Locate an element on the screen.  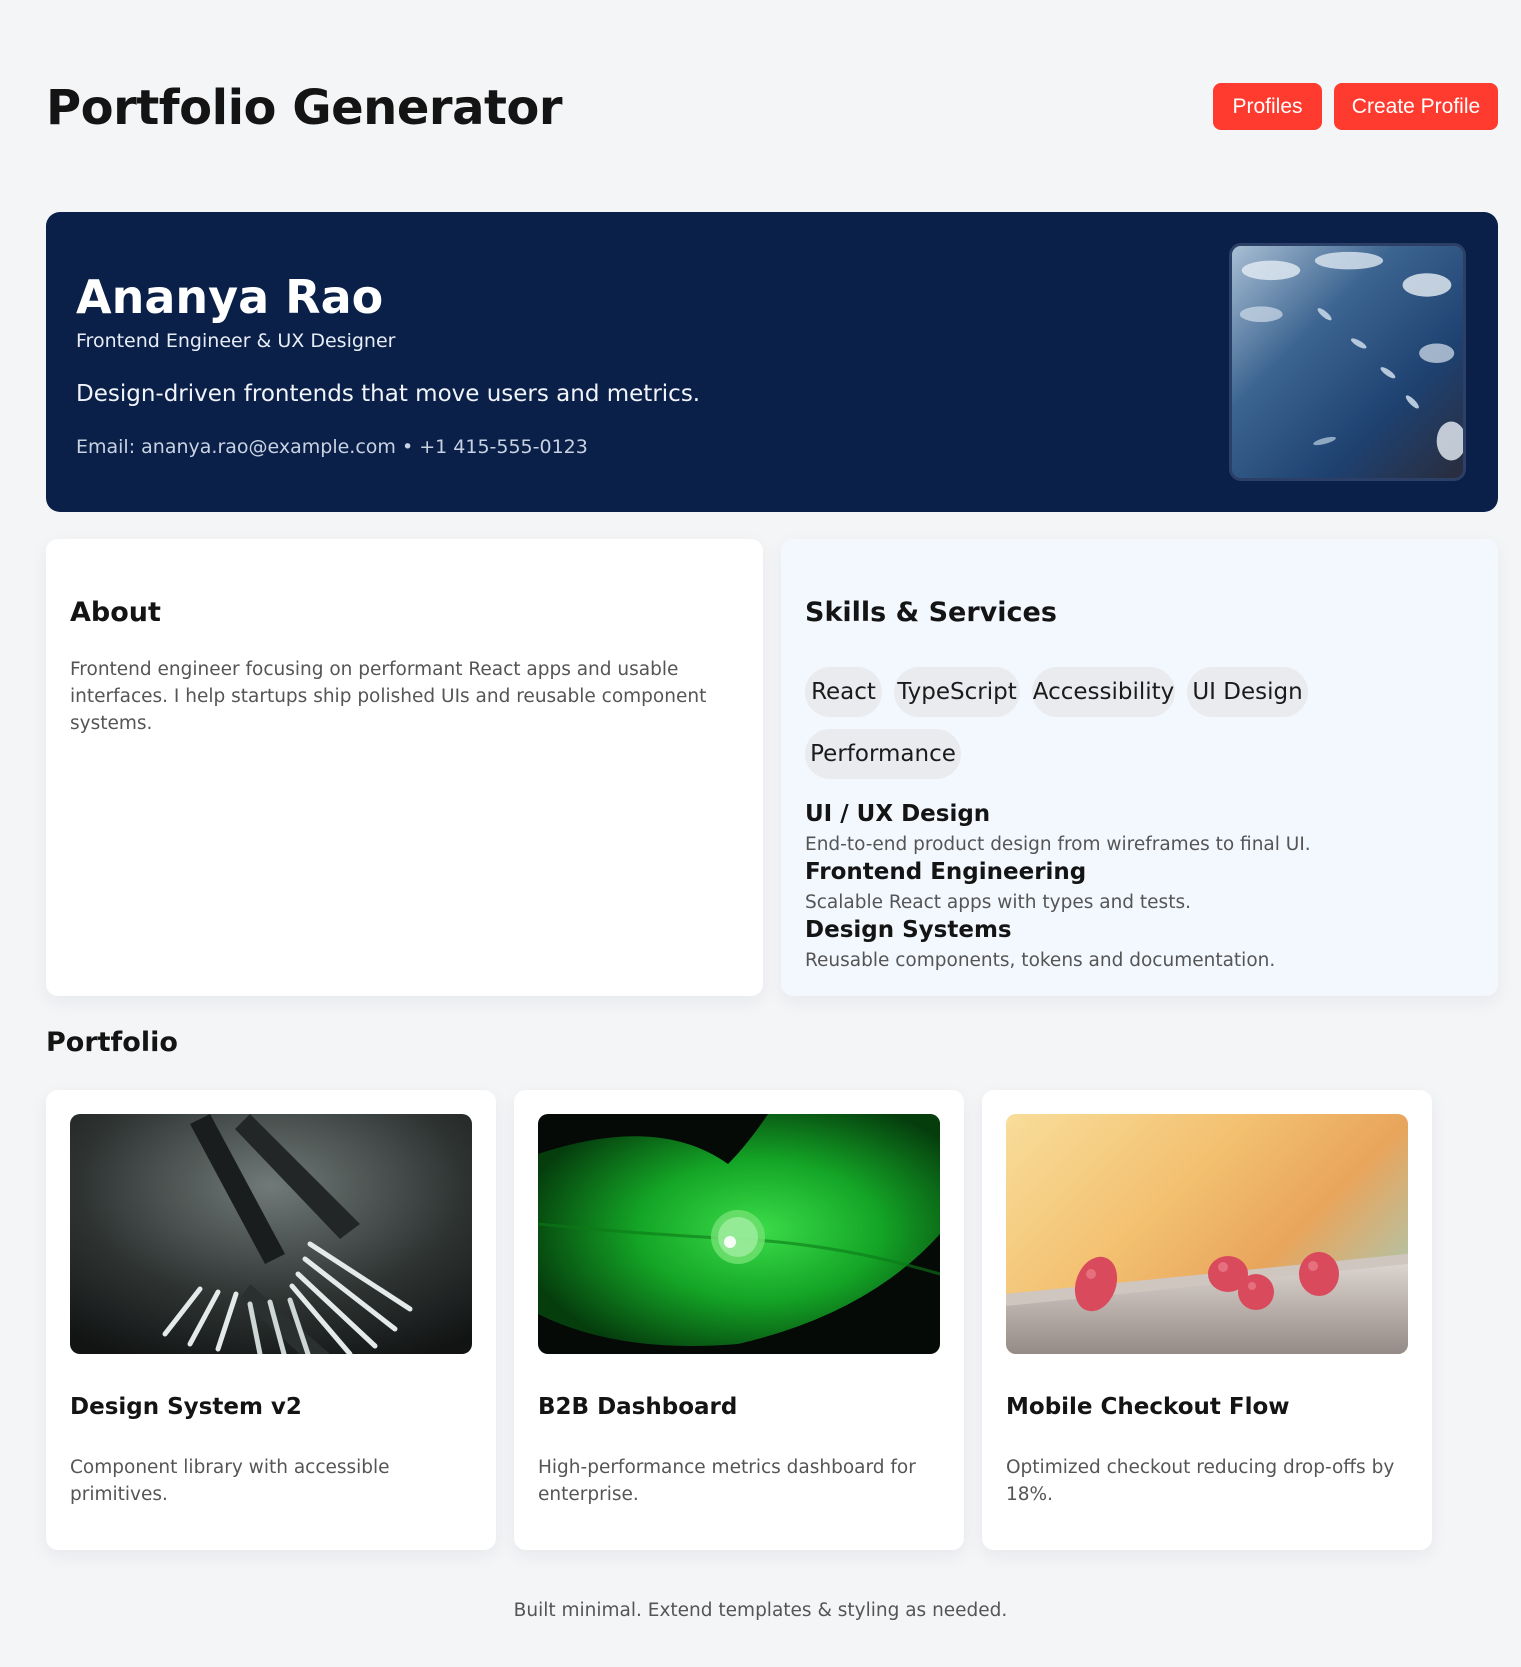
service-title: UI / UX Design is located at coordinates (898, 814).